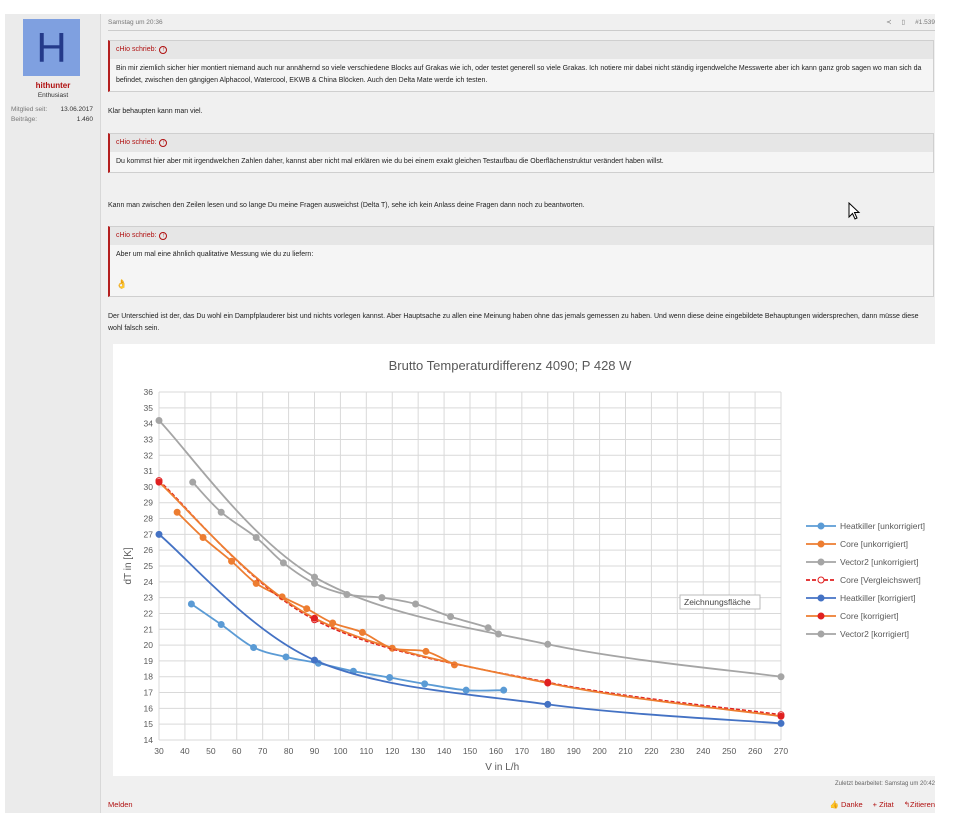  What do you see at coordinates (149, 693) in the screenshot?
I see `y-tick-label: 17` at bounding box center [149, 693].